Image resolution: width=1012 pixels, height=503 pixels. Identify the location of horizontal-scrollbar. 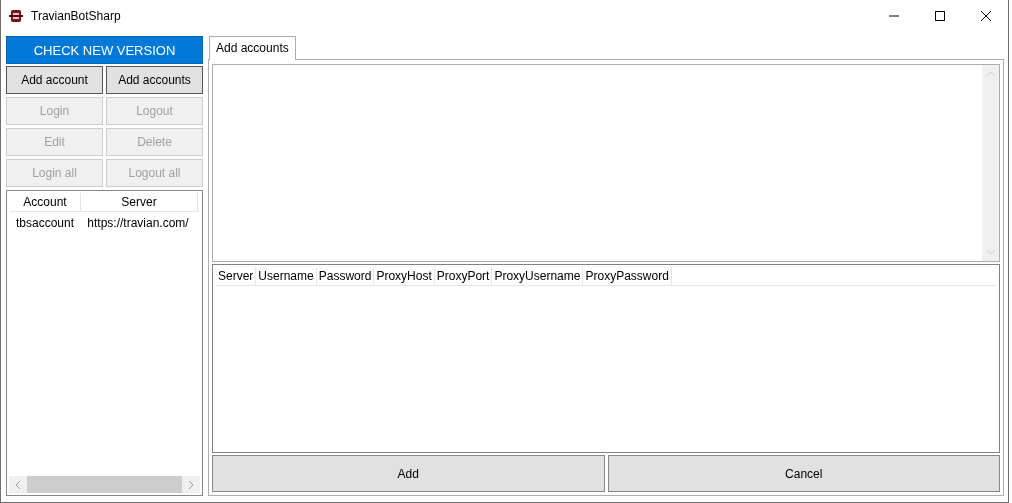
(104, 484).